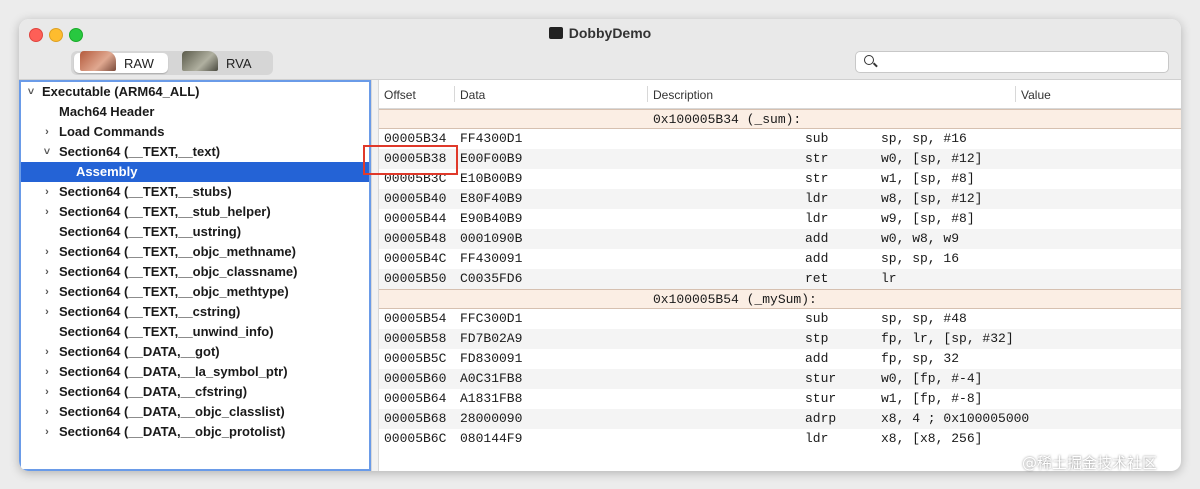 The image size is (1200, 489). I want to click on tree-item: Assembly, so click(195, 172).